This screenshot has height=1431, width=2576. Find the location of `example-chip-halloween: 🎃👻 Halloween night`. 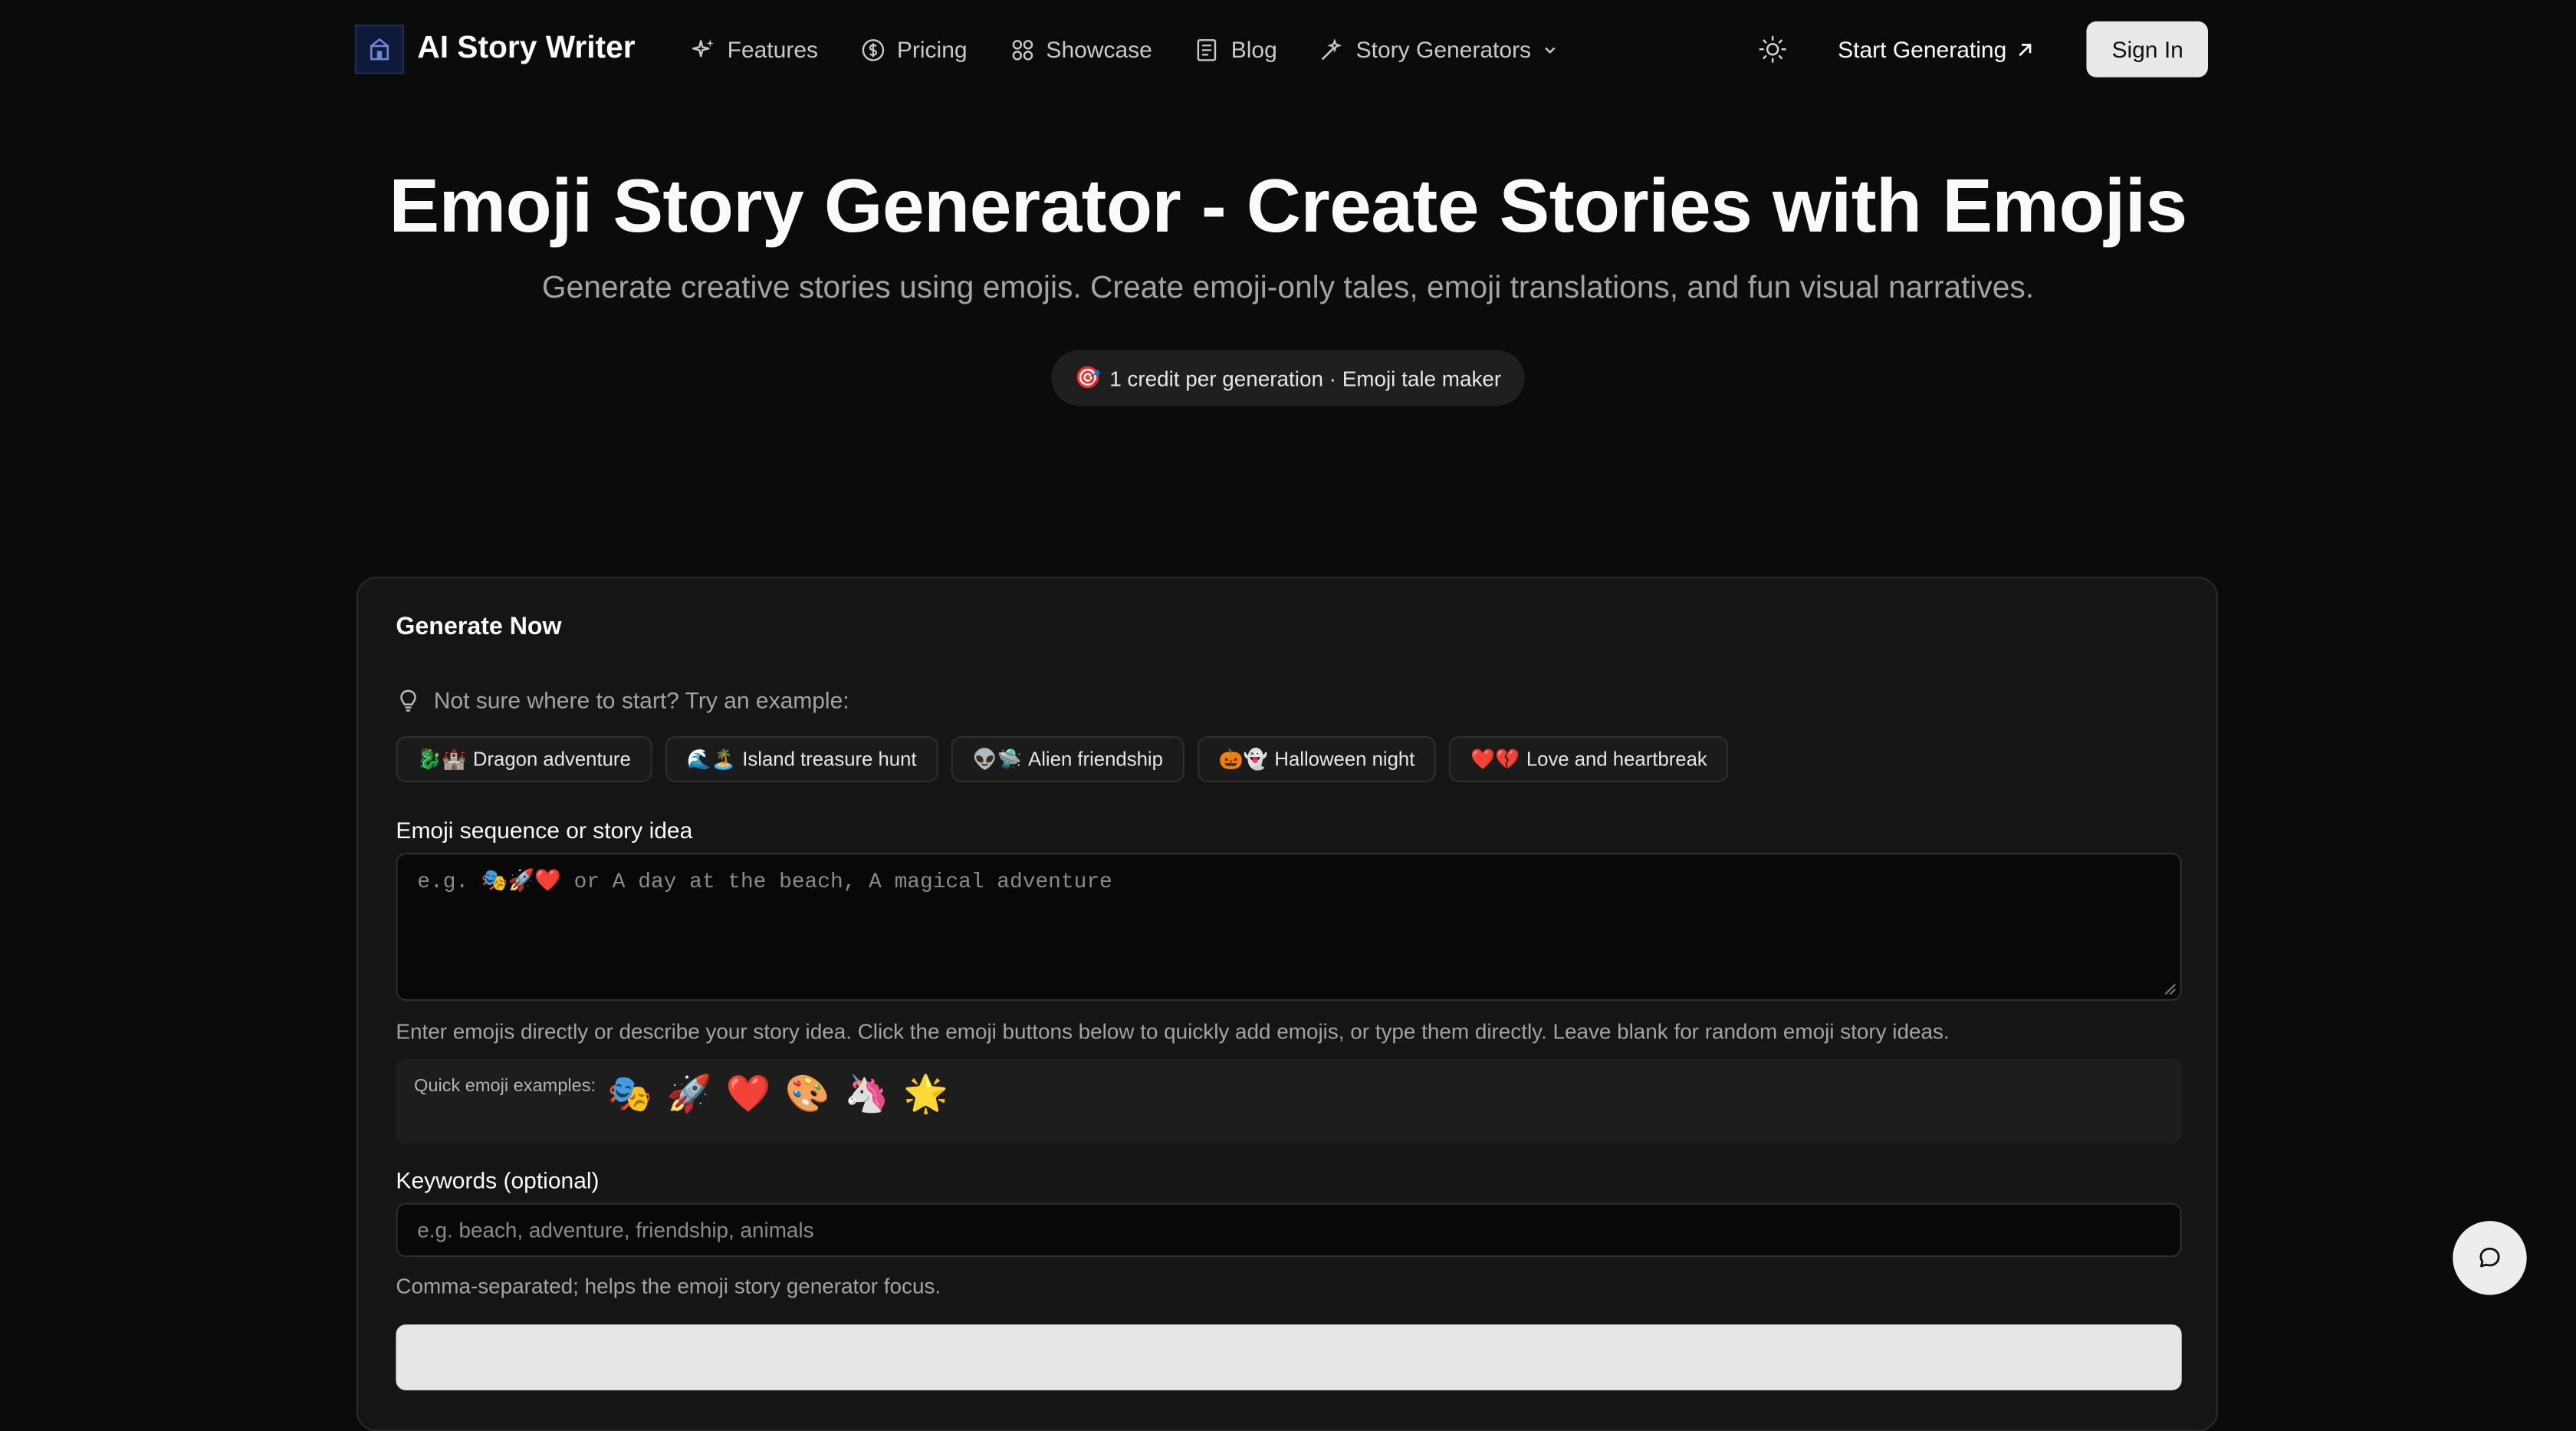

example-chip-halloween: 🎃👻 Halloween night is located at coordinates (1317, 759).